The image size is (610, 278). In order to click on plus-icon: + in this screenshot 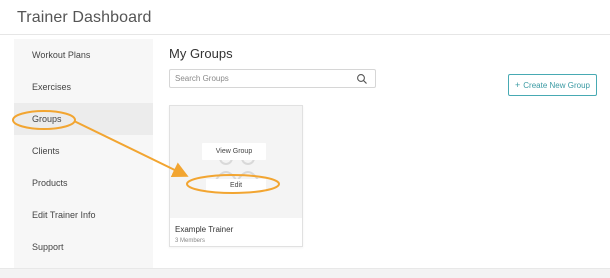, I will do `click(518, 85)`.